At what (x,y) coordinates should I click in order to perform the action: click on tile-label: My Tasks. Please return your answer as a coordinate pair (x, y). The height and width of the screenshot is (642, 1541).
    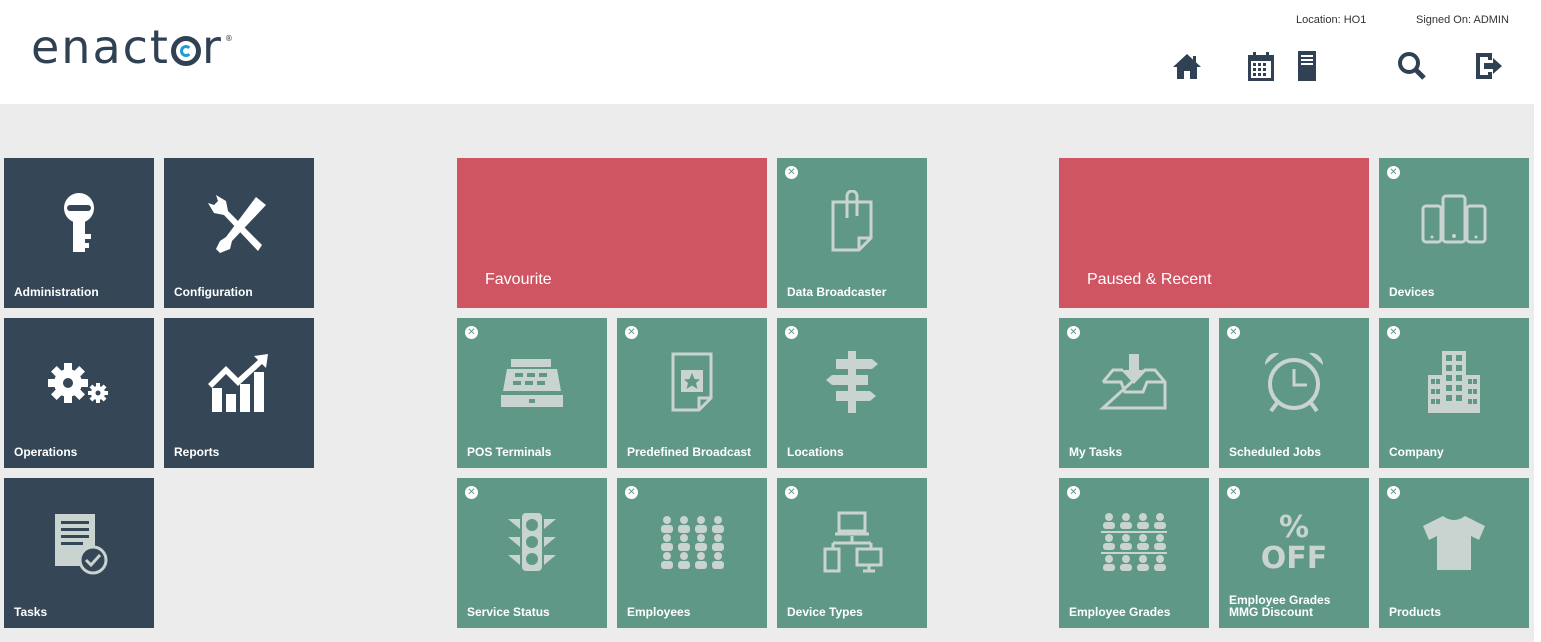
    Looking at the image, I should click on (1096, 452).